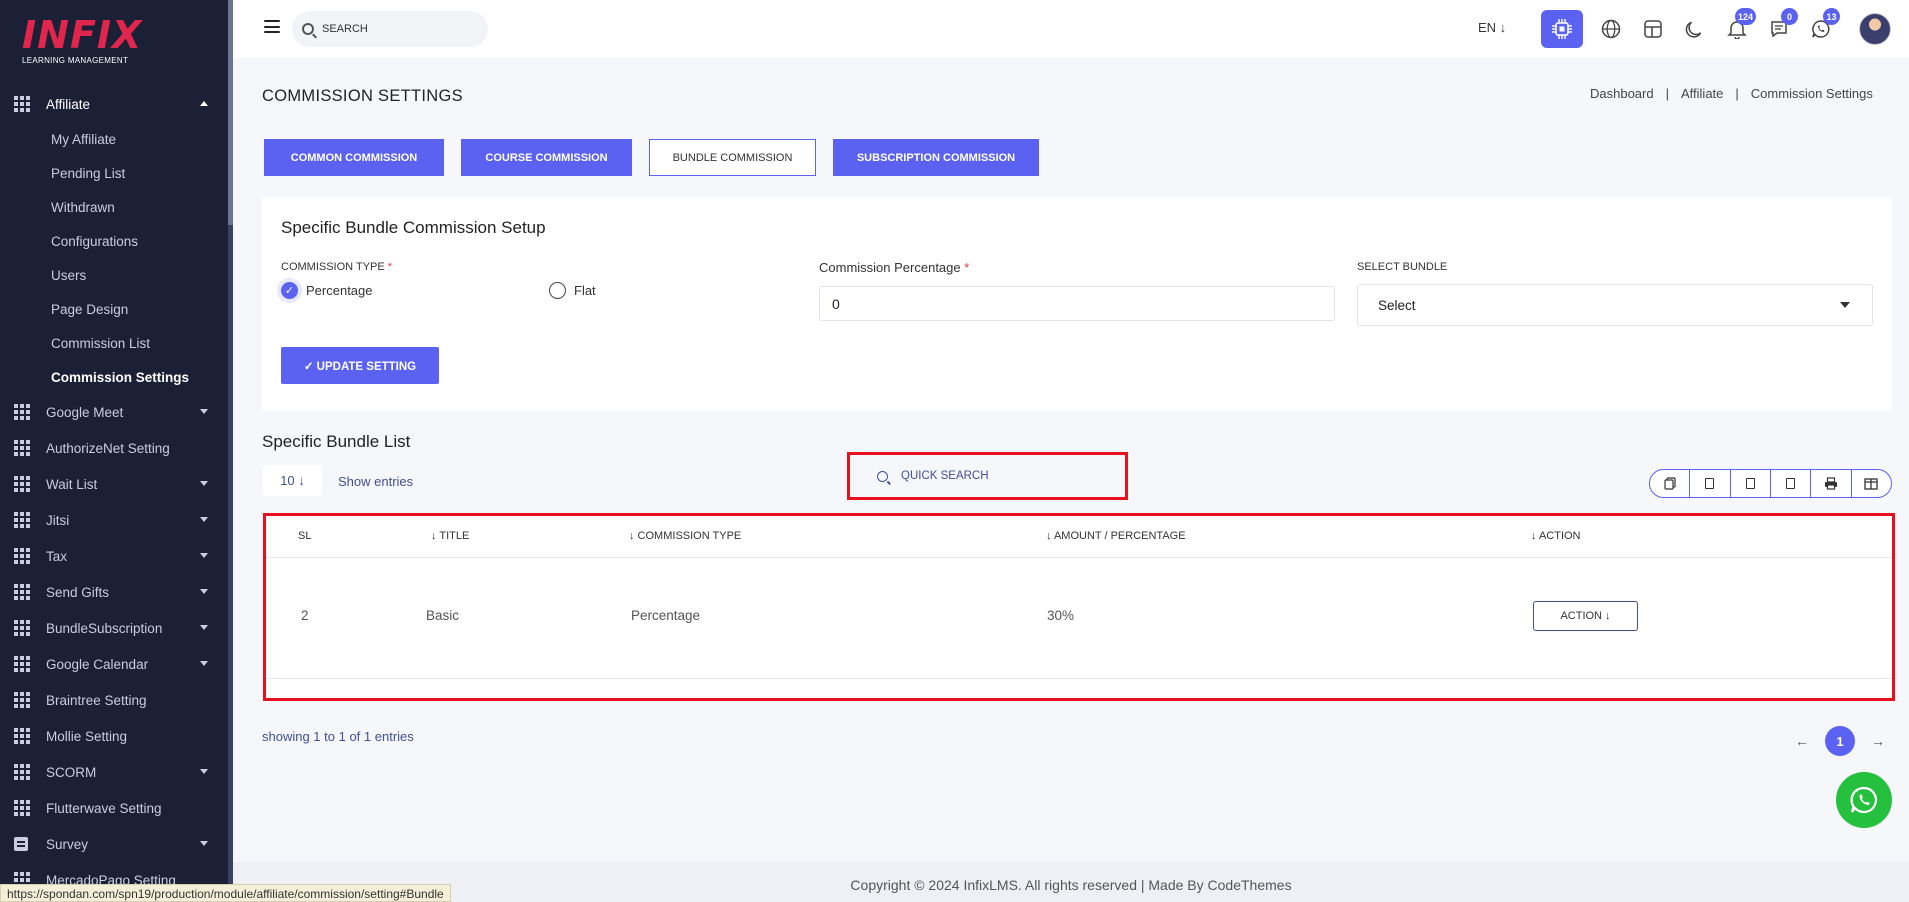  I want to click on commission-type-label: COMMISSION TYPE *, so click(336, 267).